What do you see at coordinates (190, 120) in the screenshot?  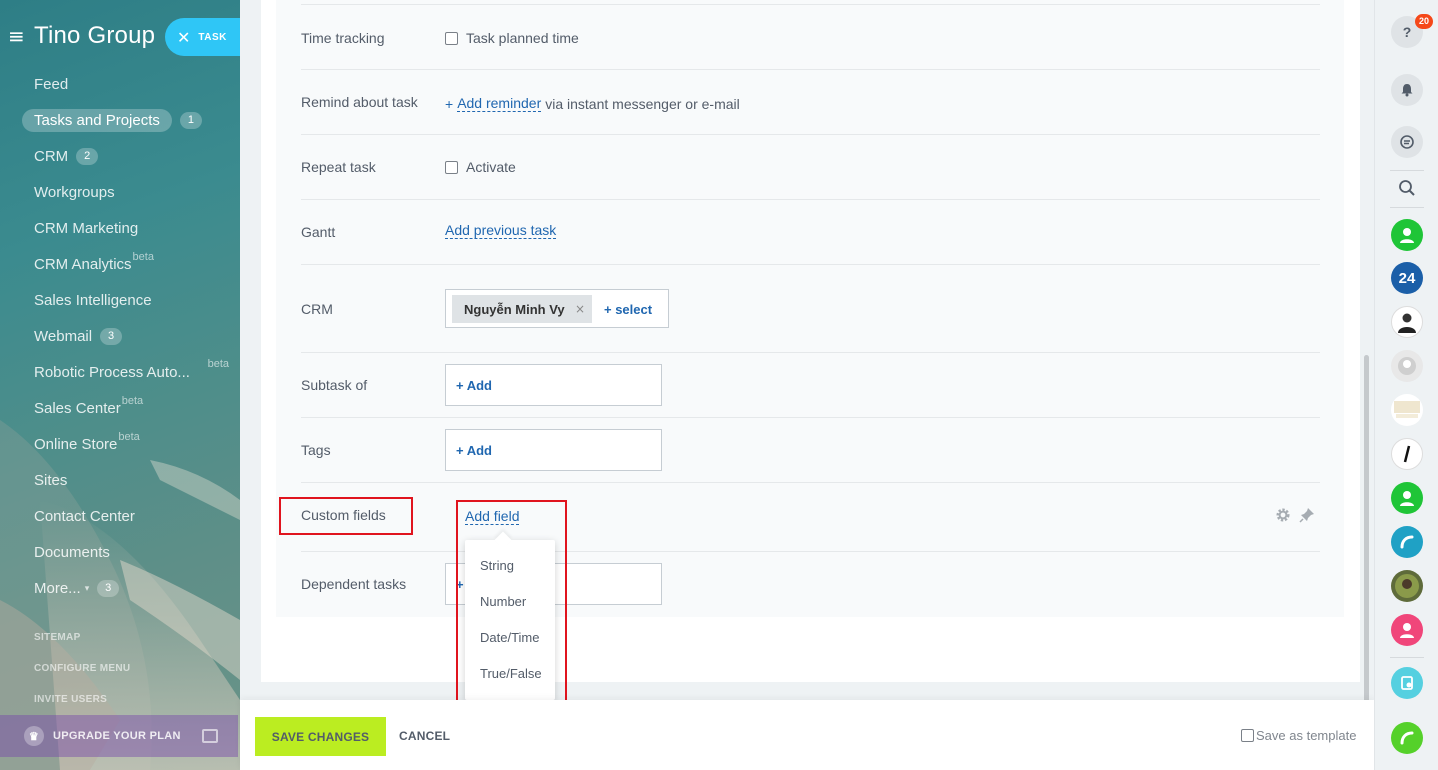 I see `counter-badge: 1` at bounding box center [190, 120].